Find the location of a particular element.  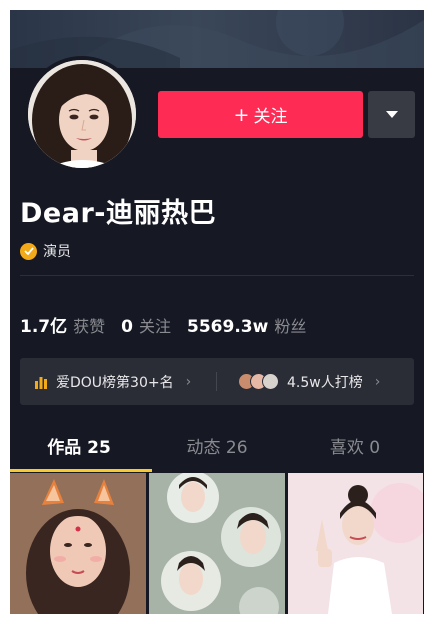

check-icon is located at coordinates (28, 251).